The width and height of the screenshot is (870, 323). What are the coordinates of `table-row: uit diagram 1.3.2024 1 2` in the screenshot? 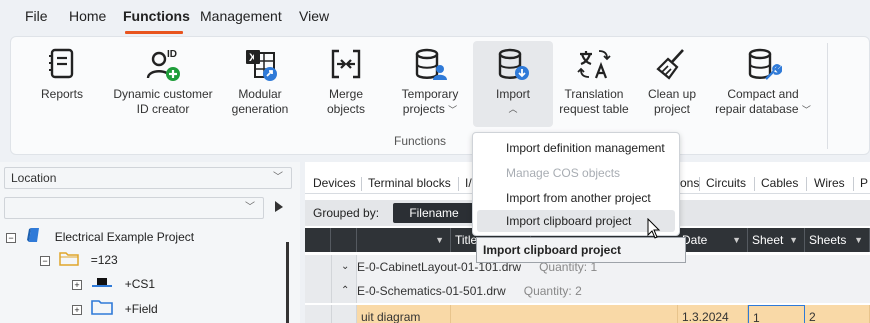 It's located at (587, 314).